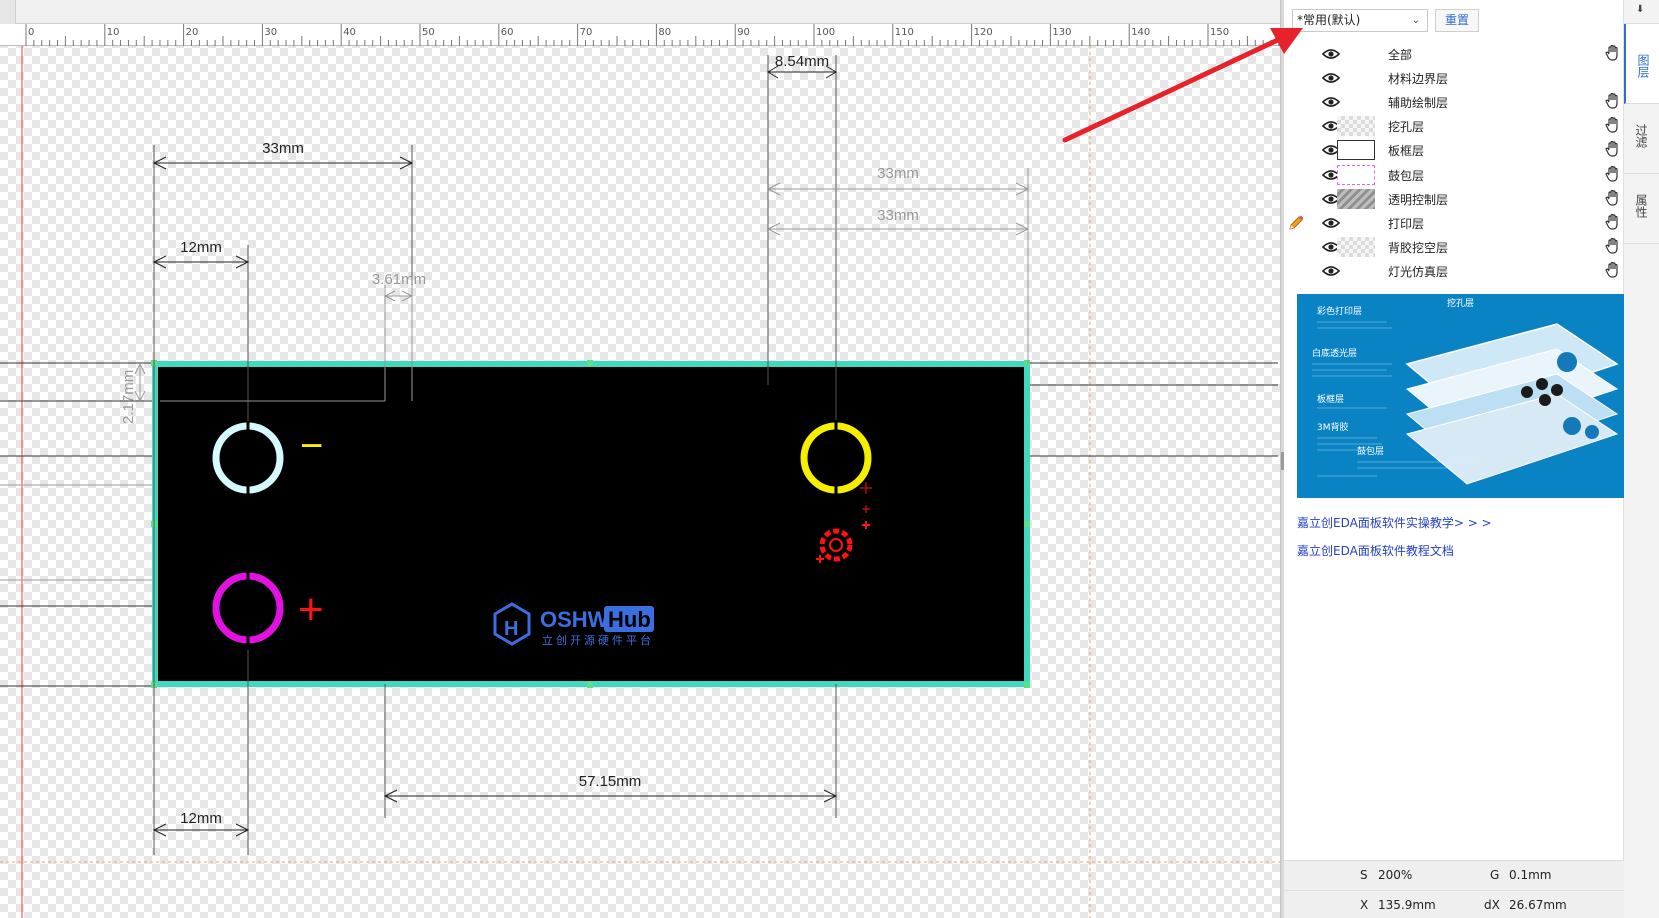 The image size is (1659, 918). Describe the element at coordinates (128, 397) in the screenshot. I see `dimension-label: 2.17mm` at that location.